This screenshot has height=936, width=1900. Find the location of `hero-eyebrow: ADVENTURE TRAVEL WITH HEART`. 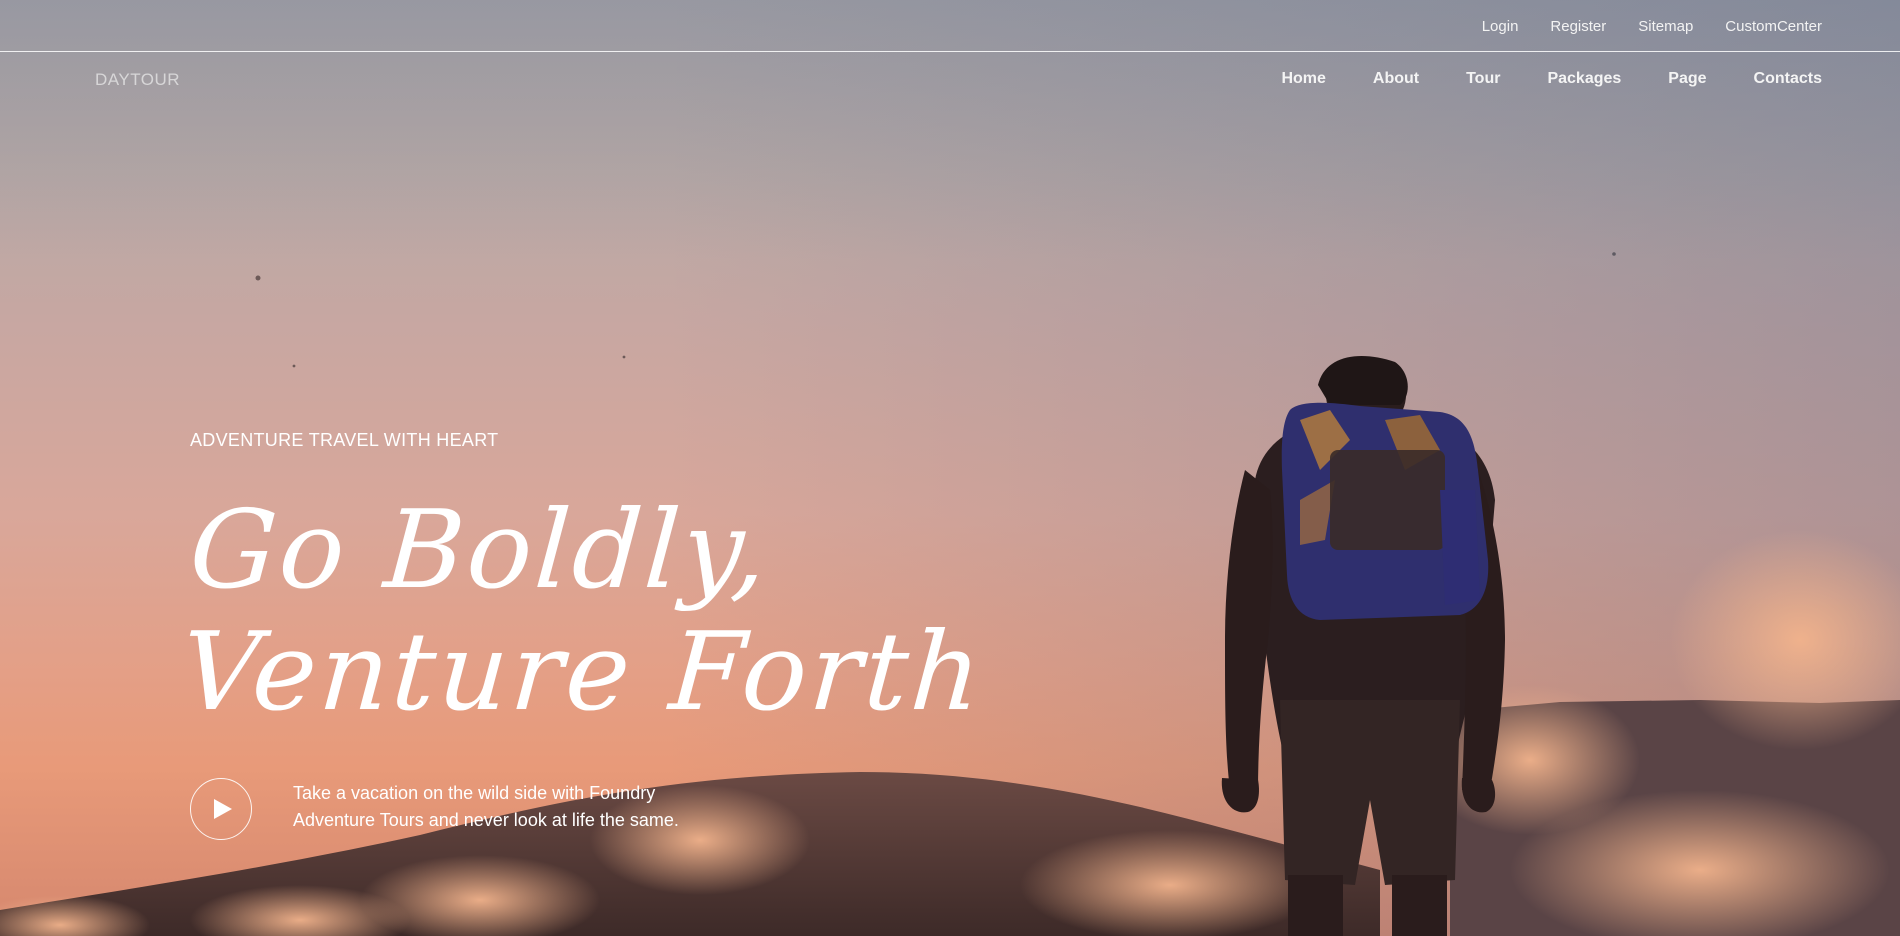

hero-eyebrow: ADVENTURE TRAVEL WITH HEART is located at coordinates (344, 440).